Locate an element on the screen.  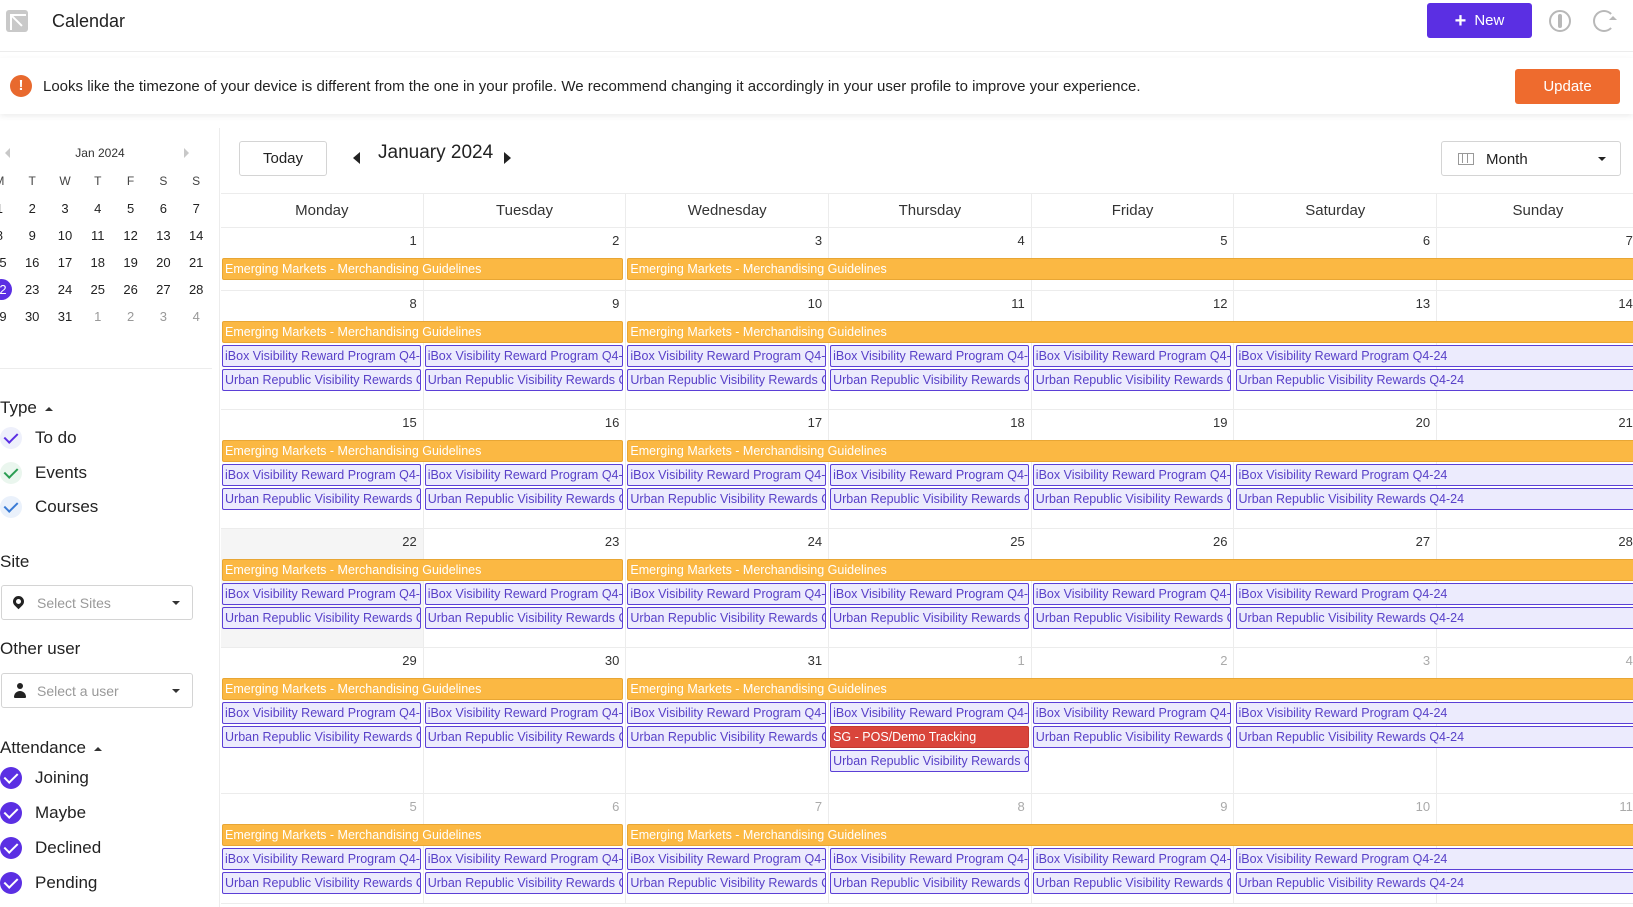
mini-day: 28 is located at coordinates (196, 289).